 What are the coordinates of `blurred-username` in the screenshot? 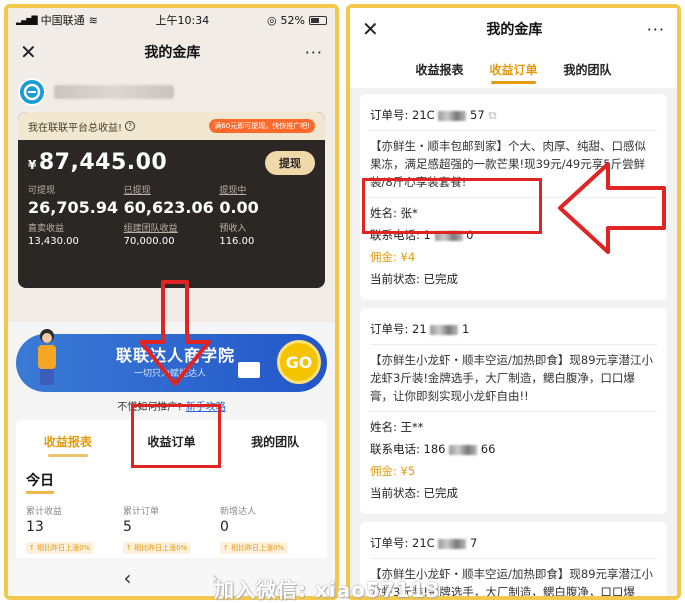 It's located at (114, 92).